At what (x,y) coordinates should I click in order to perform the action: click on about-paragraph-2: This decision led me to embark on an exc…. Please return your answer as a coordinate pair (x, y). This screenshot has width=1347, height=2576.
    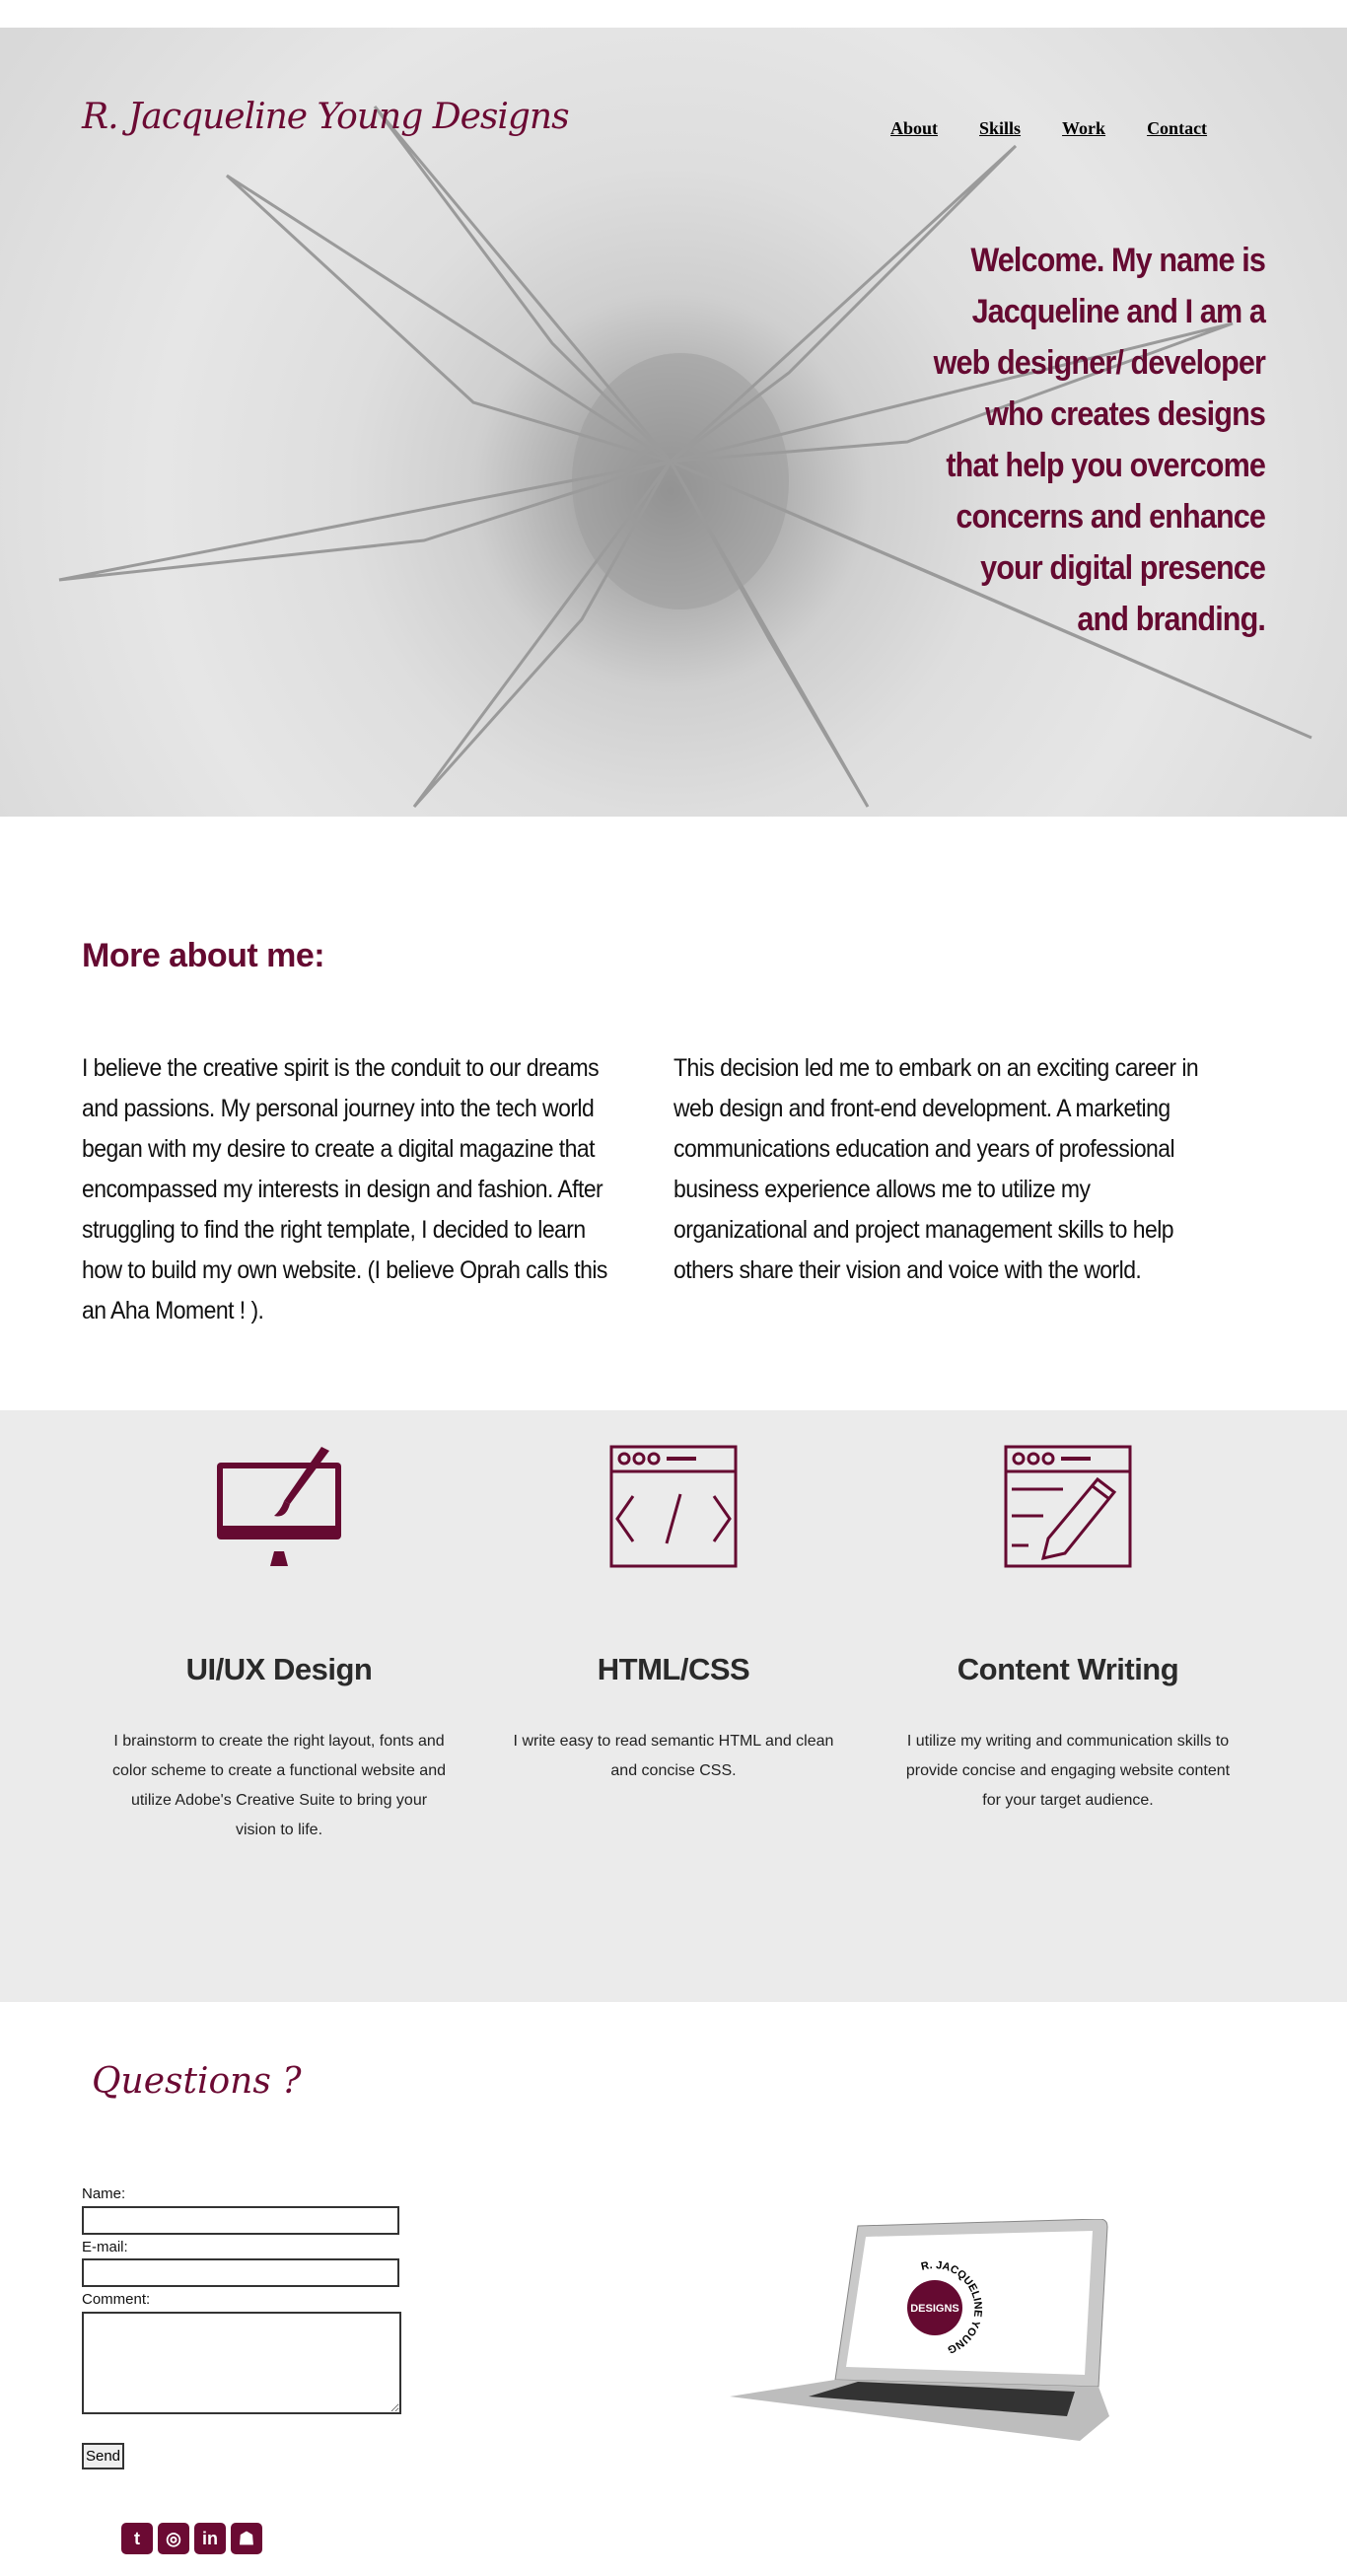
    Looking at the image, I should click on (936, 1169).